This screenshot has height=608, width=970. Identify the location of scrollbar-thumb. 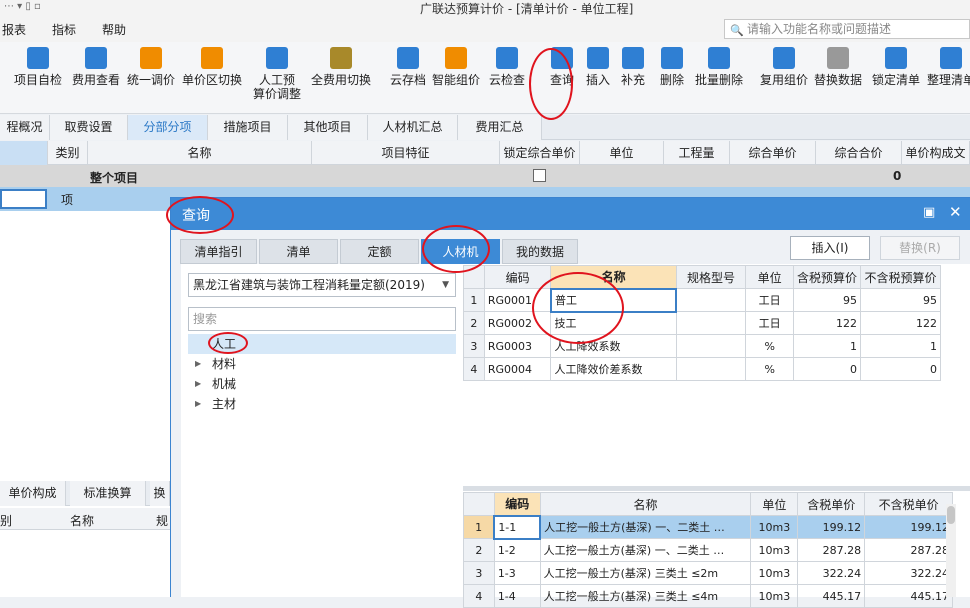
(951, 515).